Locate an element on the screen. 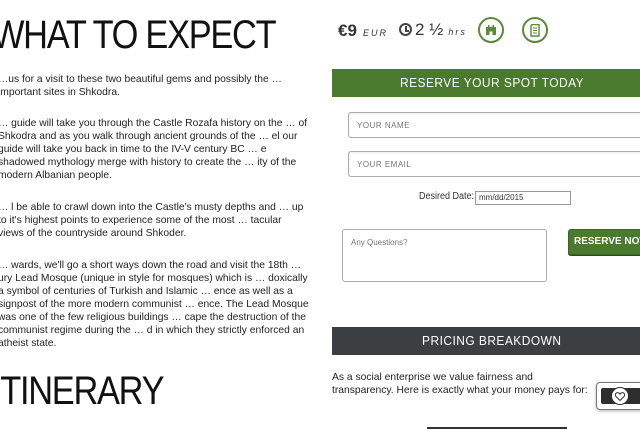 The width and height of the screenshot is (640, 430). duration-value: 2 ½ is located at coordinates (429, 29).